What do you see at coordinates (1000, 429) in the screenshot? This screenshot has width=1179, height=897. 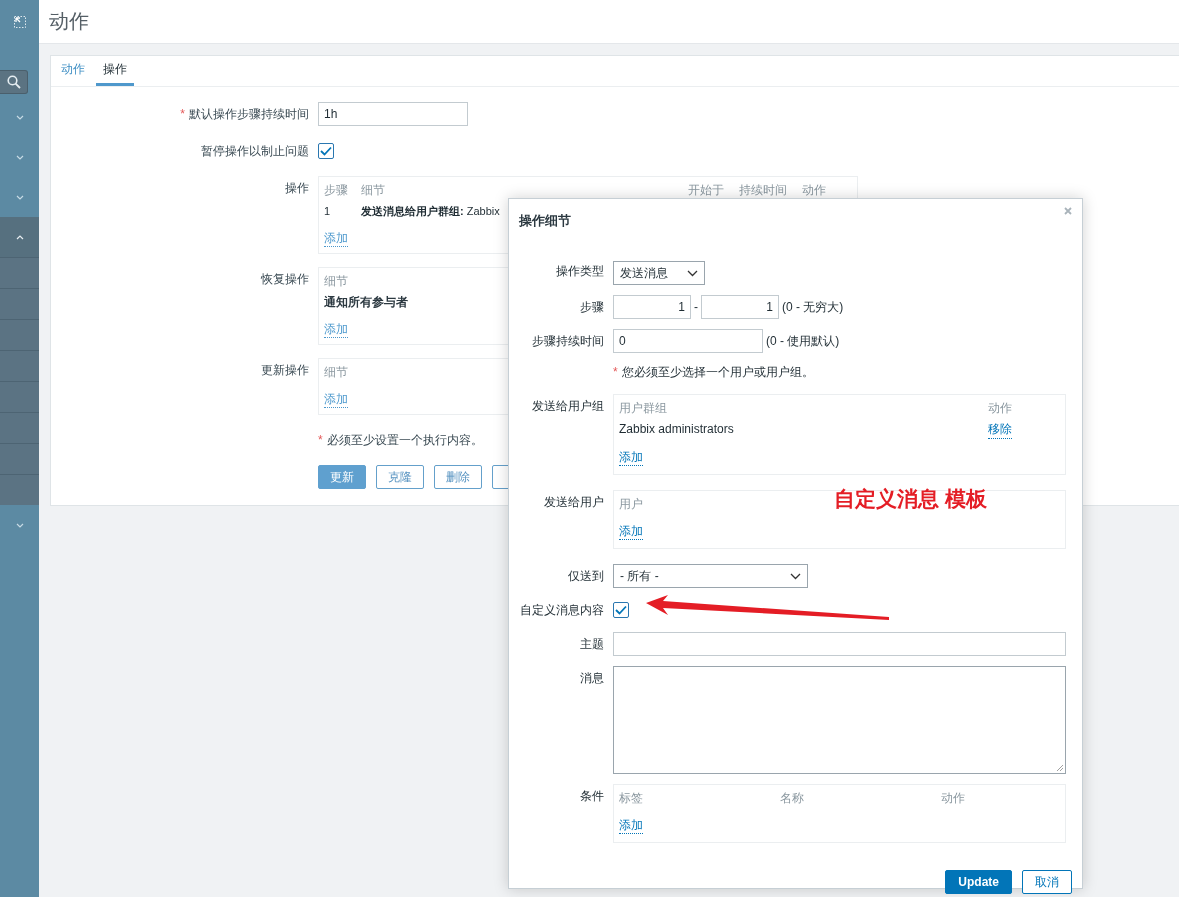 I see `remove-link: 移除` at bounding box center [1000, 429].